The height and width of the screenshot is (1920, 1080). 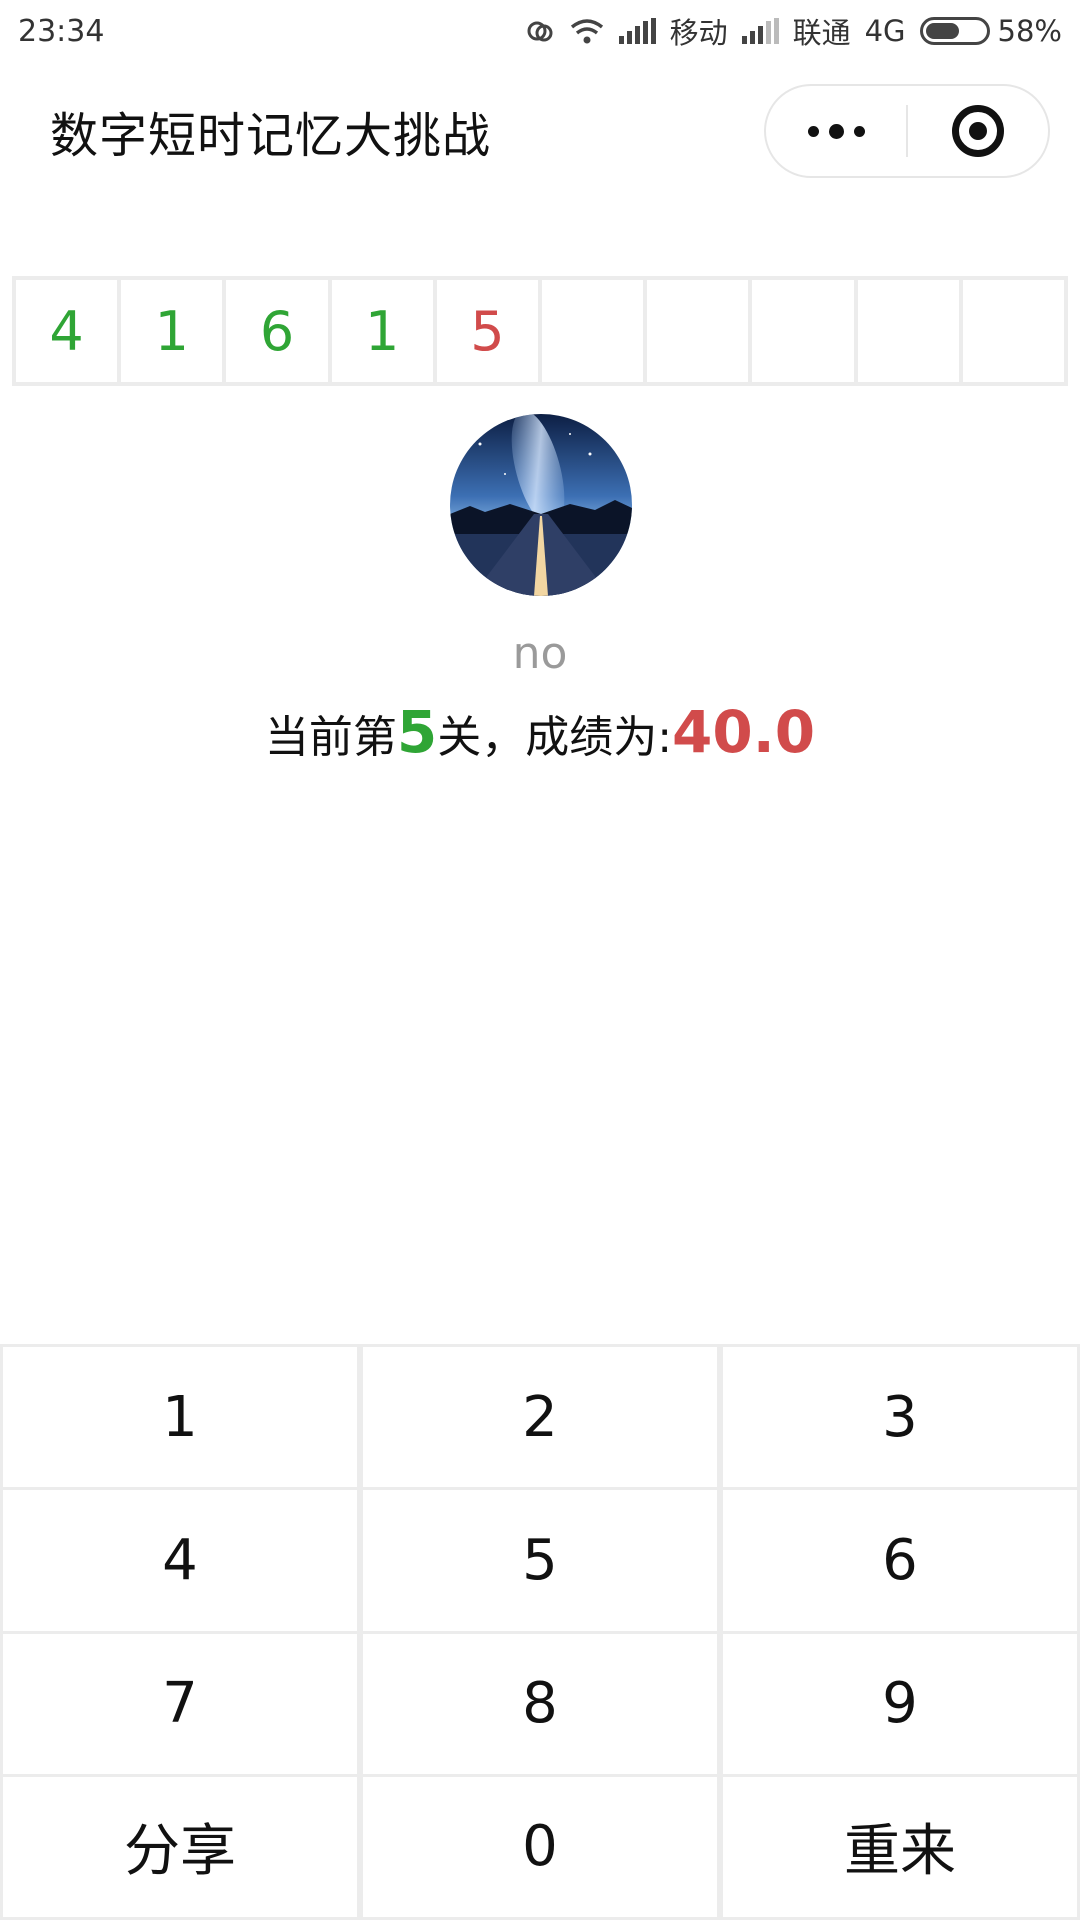 What do you see at coordinates (900, 1562) in the screenshot?
I see `key-6: 6` at bounding box center [900, 1562].